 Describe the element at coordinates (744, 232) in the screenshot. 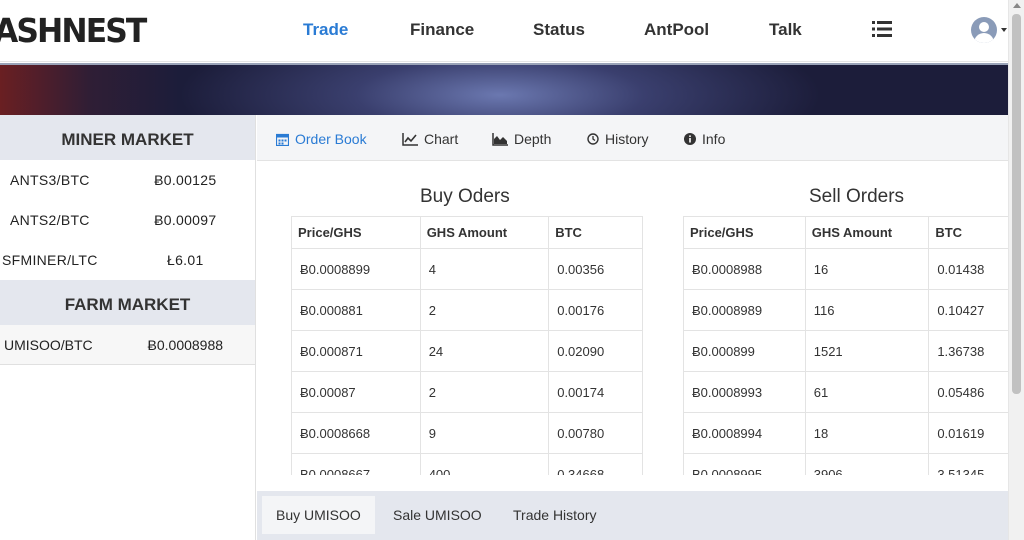

I see `column-header: Price/GHS` at that location.